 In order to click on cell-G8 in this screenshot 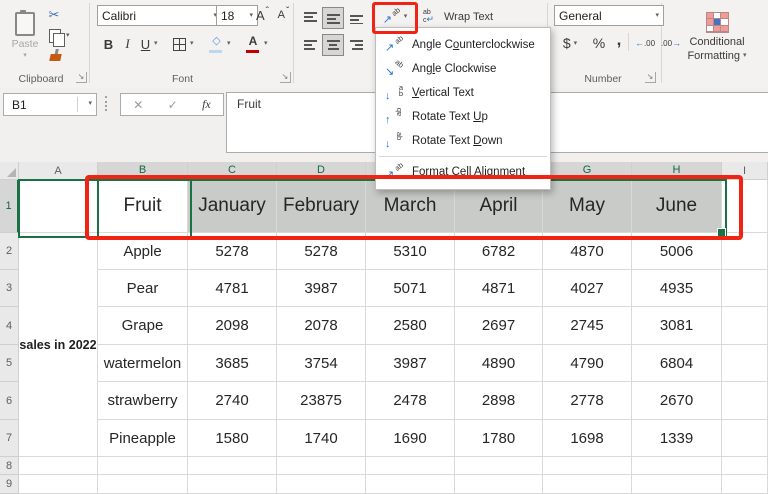, I will do `click(587, 466)`.